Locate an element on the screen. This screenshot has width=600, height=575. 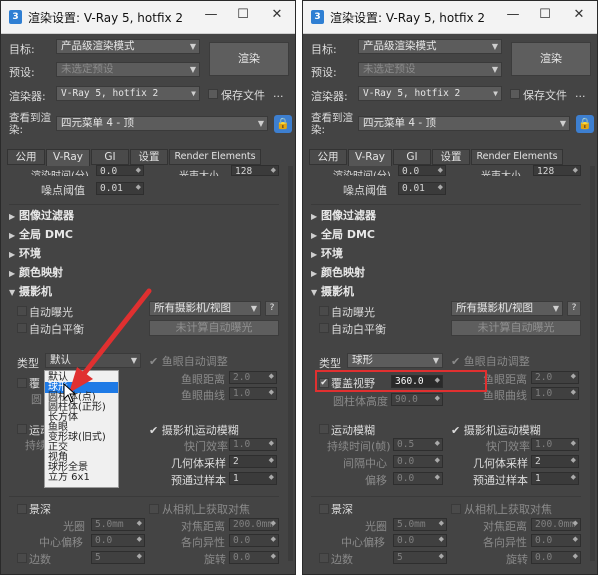
preset-dropdown: 未选定预设 ▼ is located at coordinates (430, 69).